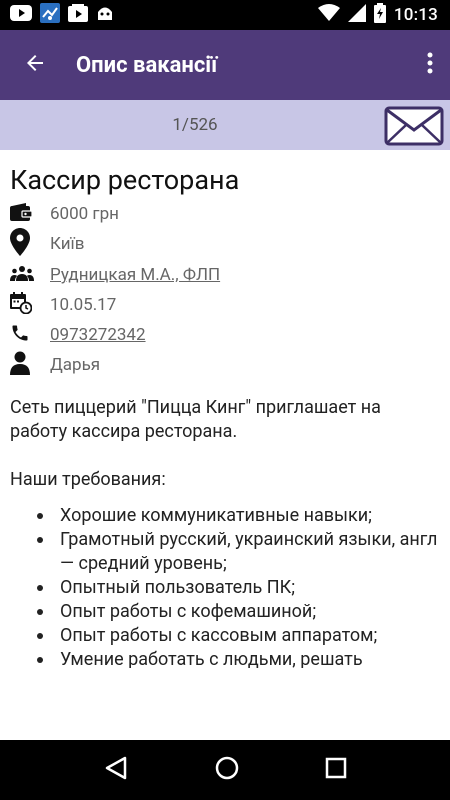 The height and width of the screenshot is (800, 450). Describe the element at coordinates (84, 214) in the screenshot. I see `salary: 6000 грн` at that location.